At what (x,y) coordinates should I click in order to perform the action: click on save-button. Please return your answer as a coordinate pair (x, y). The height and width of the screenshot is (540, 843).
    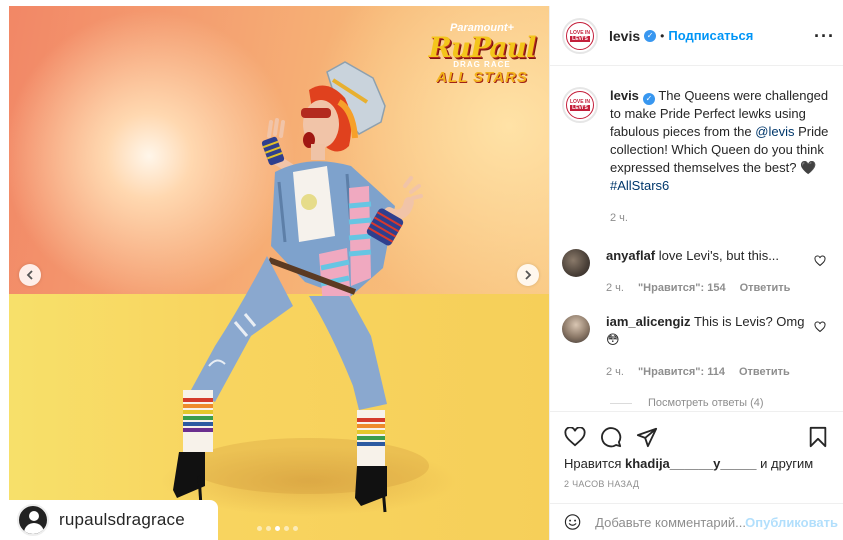
    Looking at the image, I should click on (818, 437).